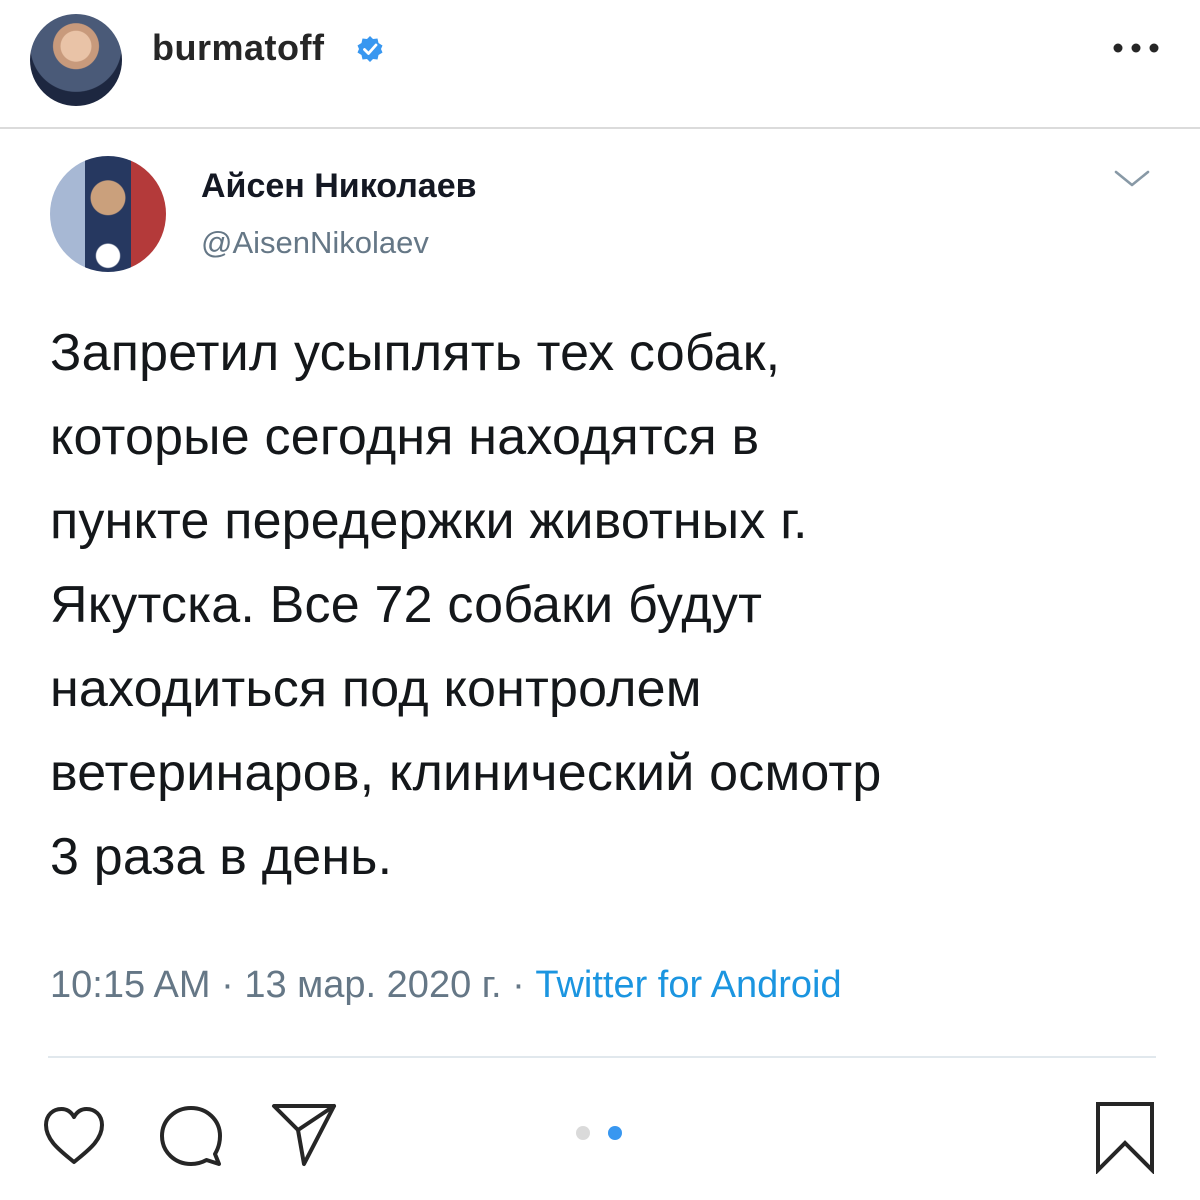 The width and height of the screenshot is (1200, 1200). Describe the element at coordinates (130, 985) in the screenshot. I see `tweet-time: 10:15 AM` at that location.